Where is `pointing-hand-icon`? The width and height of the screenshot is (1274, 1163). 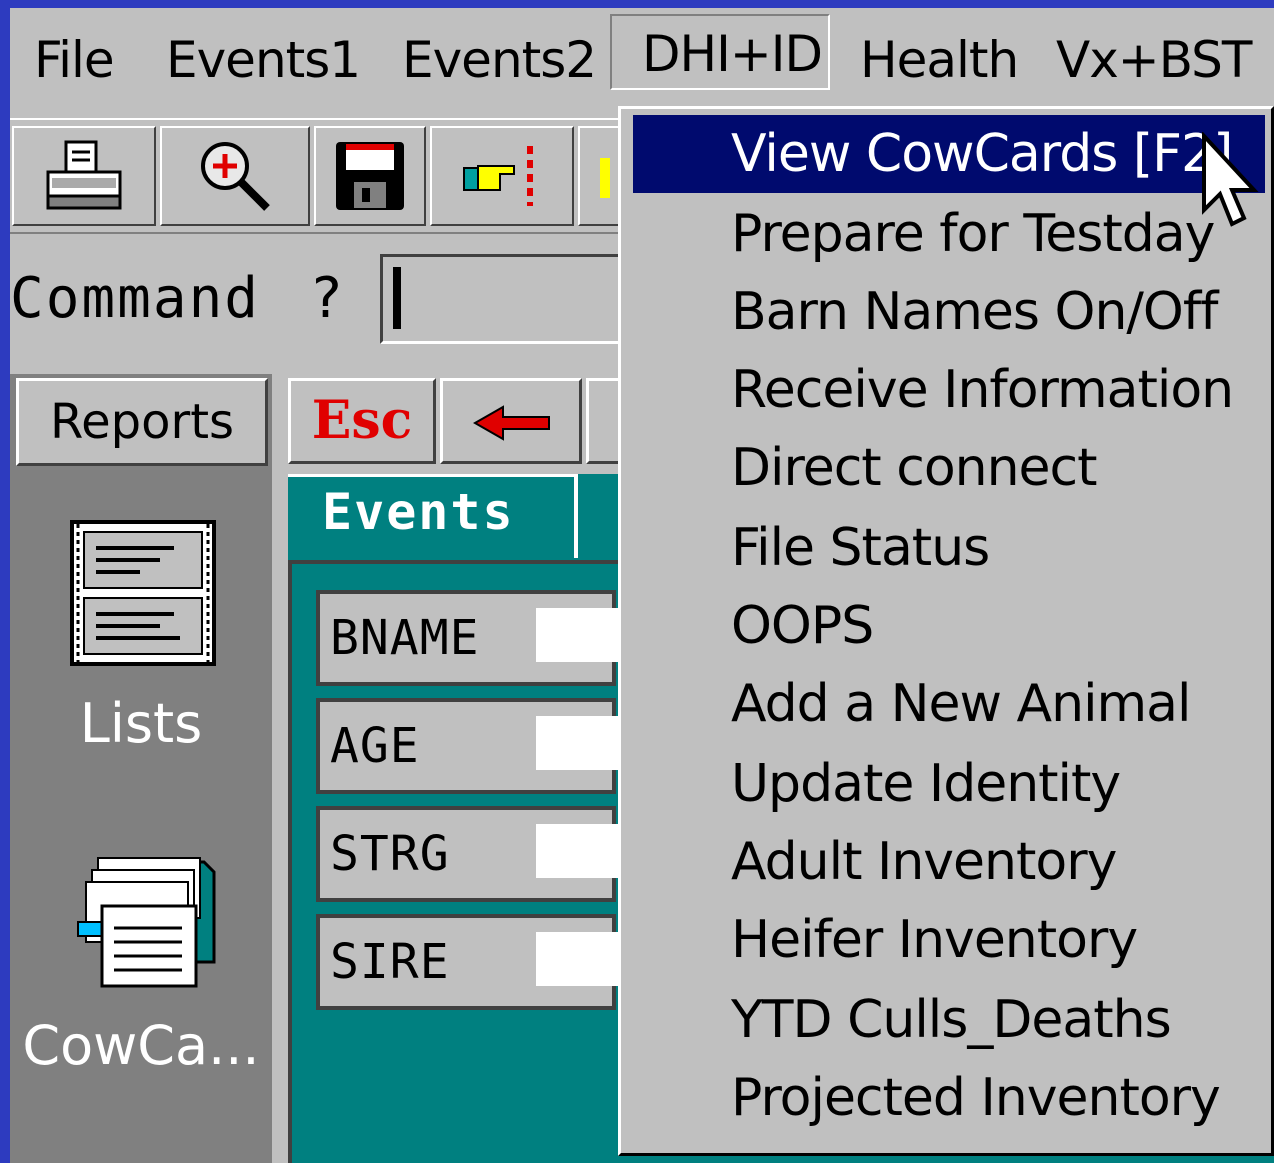 pointing-hand-icon is located at coordinates (498, 176).